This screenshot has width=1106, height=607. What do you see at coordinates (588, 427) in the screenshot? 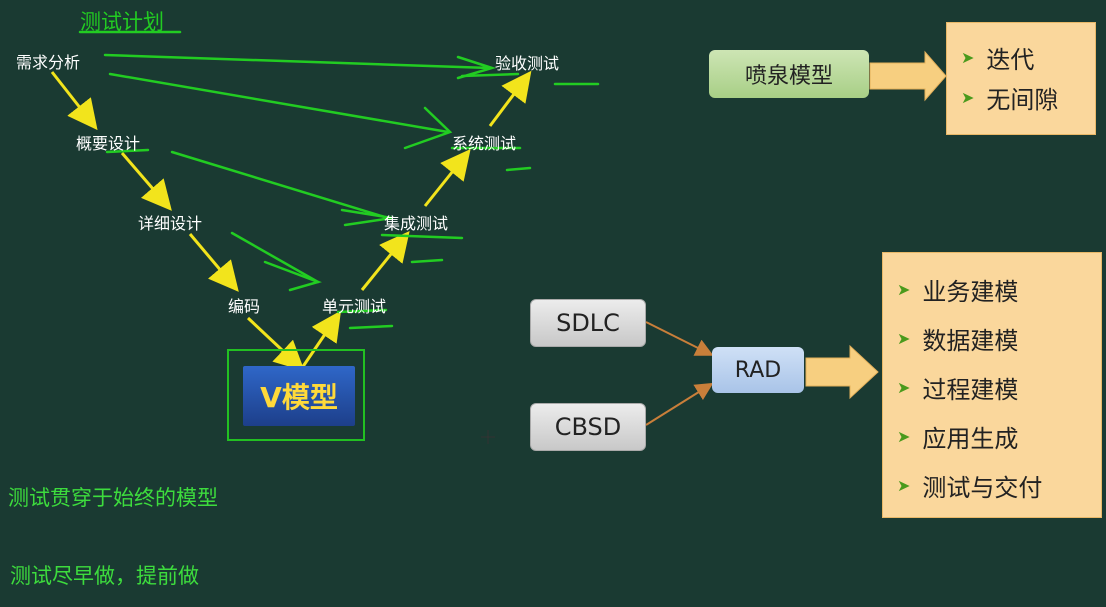
I see `cbsd-button: CBSD` at bounding box center [588, 427].